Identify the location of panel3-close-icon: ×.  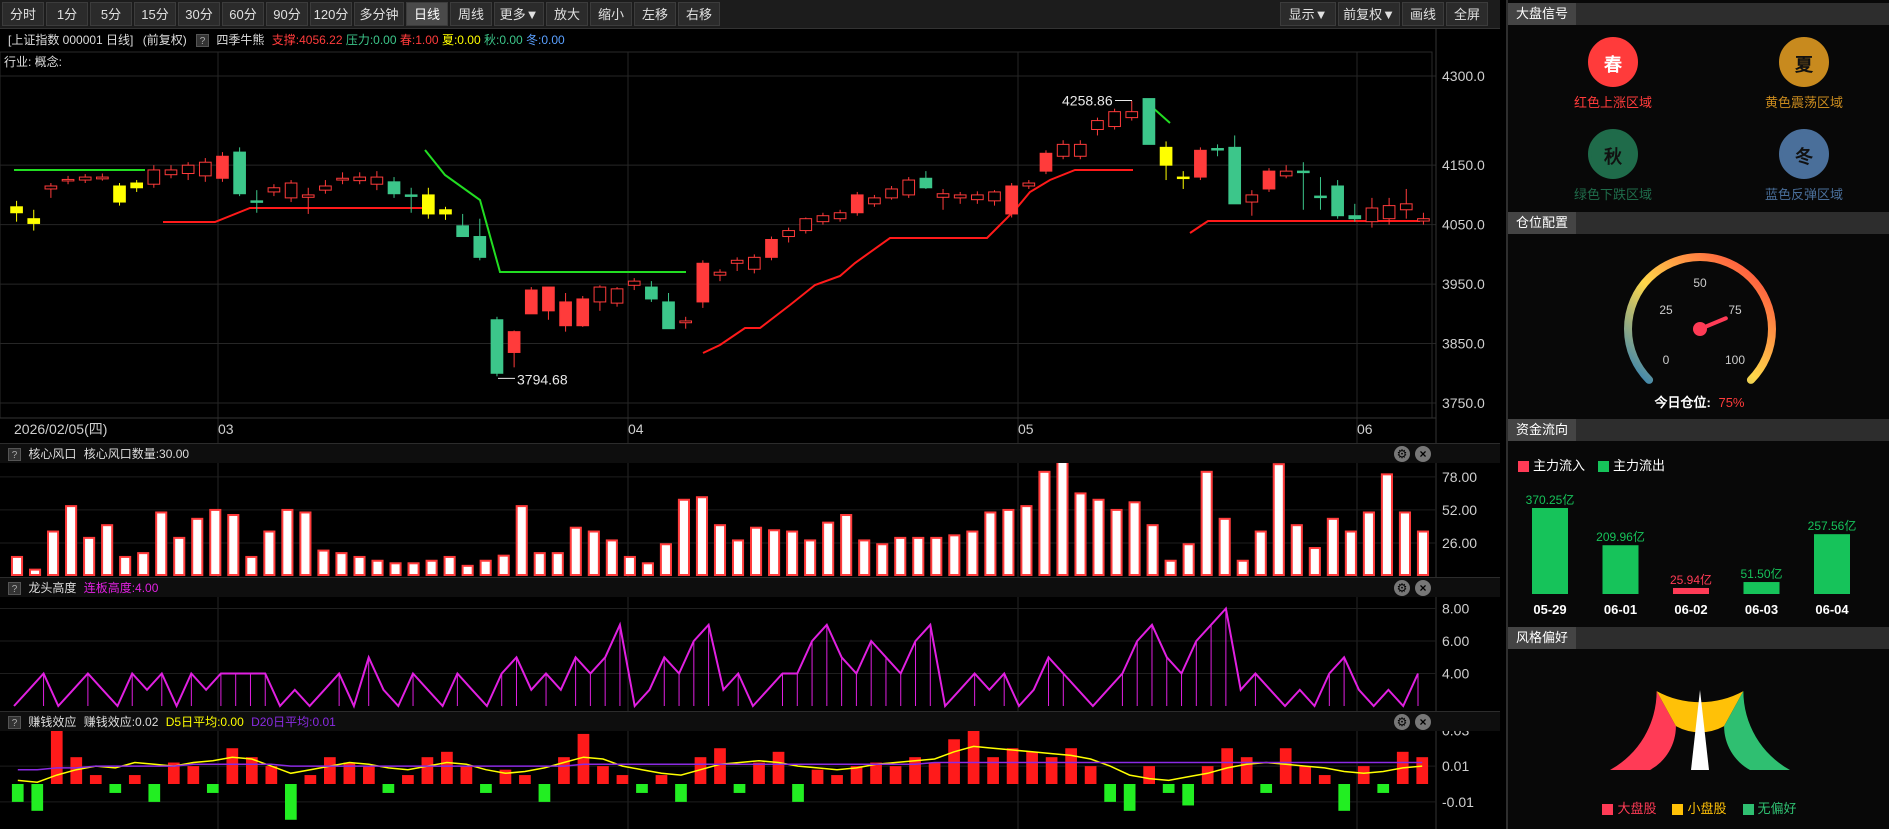
(1423, 722).